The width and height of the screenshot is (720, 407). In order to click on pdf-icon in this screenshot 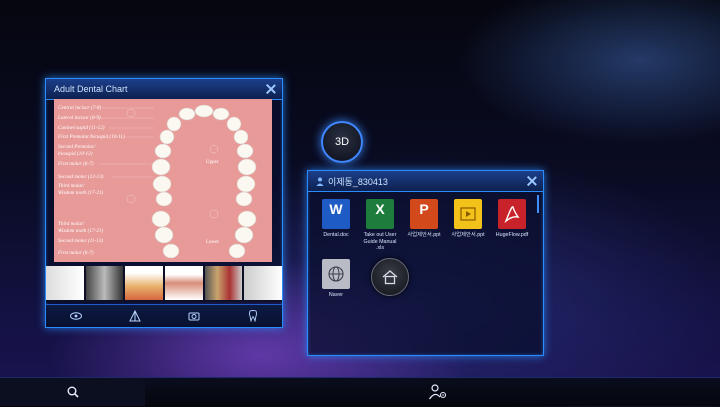, I will do `click(512, 214)`.